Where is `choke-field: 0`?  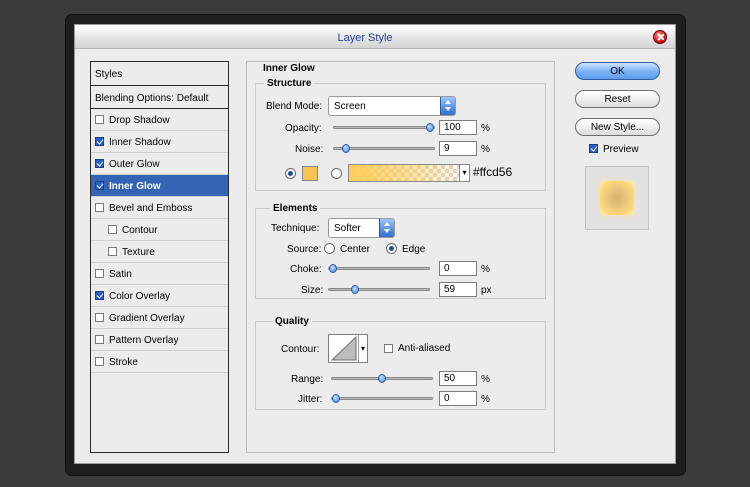 choke-field: 0 is located at coordinates (458, 268).